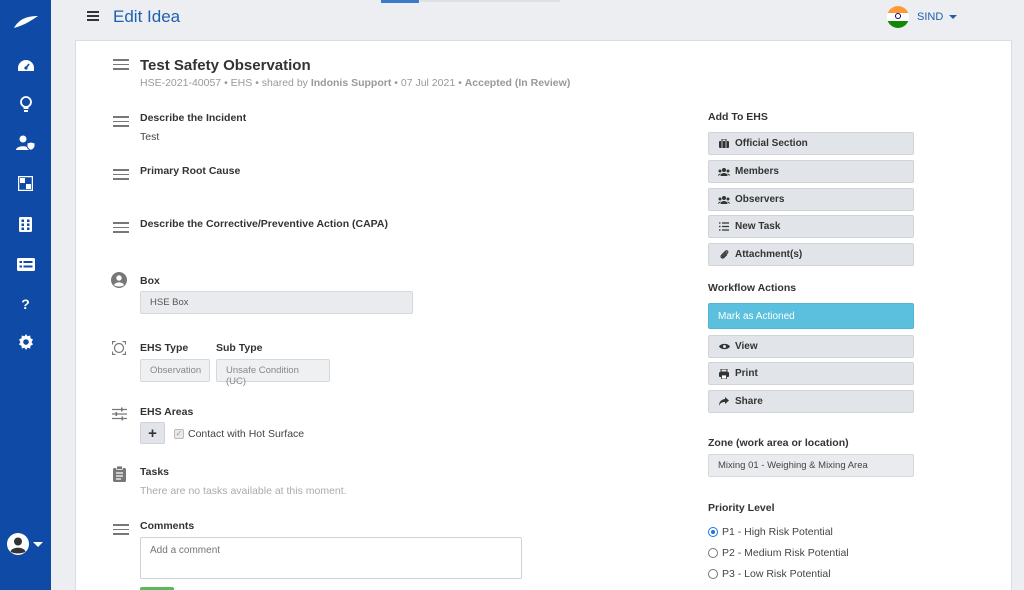  Describe the element at coordinates (776, 574) in the screenshot. I see `priority-option-label: P3 - Low Risk Potential` at that location.